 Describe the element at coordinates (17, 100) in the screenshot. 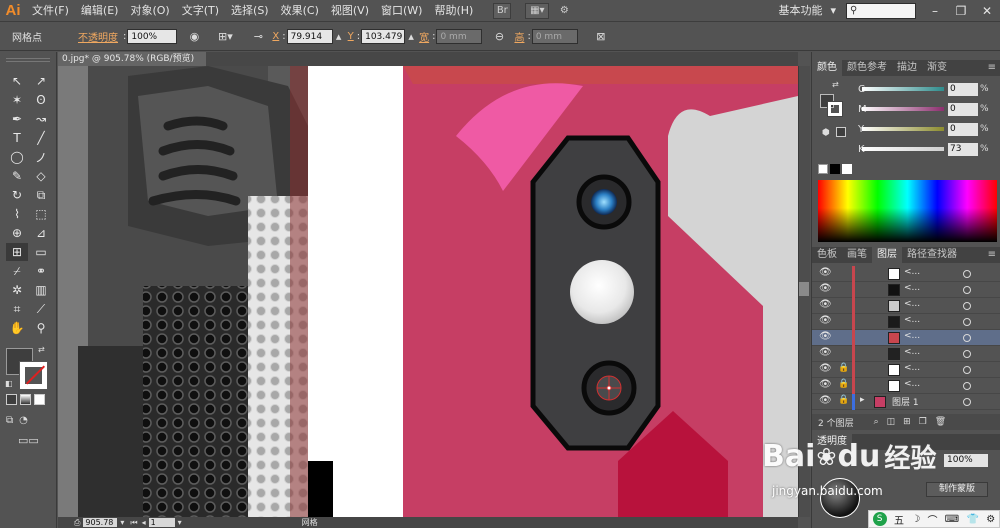

I see `magic-wand-tool-icon: ✶` at that location.